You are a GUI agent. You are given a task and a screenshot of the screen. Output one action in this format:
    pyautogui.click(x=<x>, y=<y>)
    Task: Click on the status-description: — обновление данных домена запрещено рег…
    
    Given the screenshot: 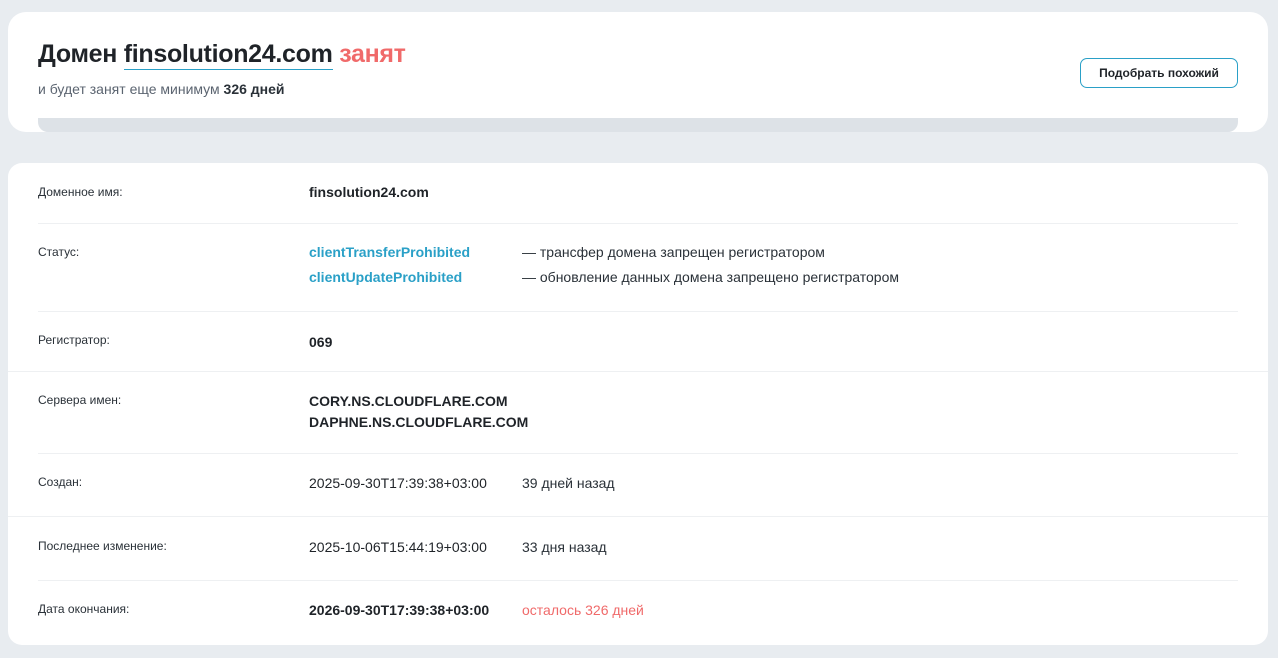 What is the action you would take?
    pyautogui.click(x=710, y=277)
    